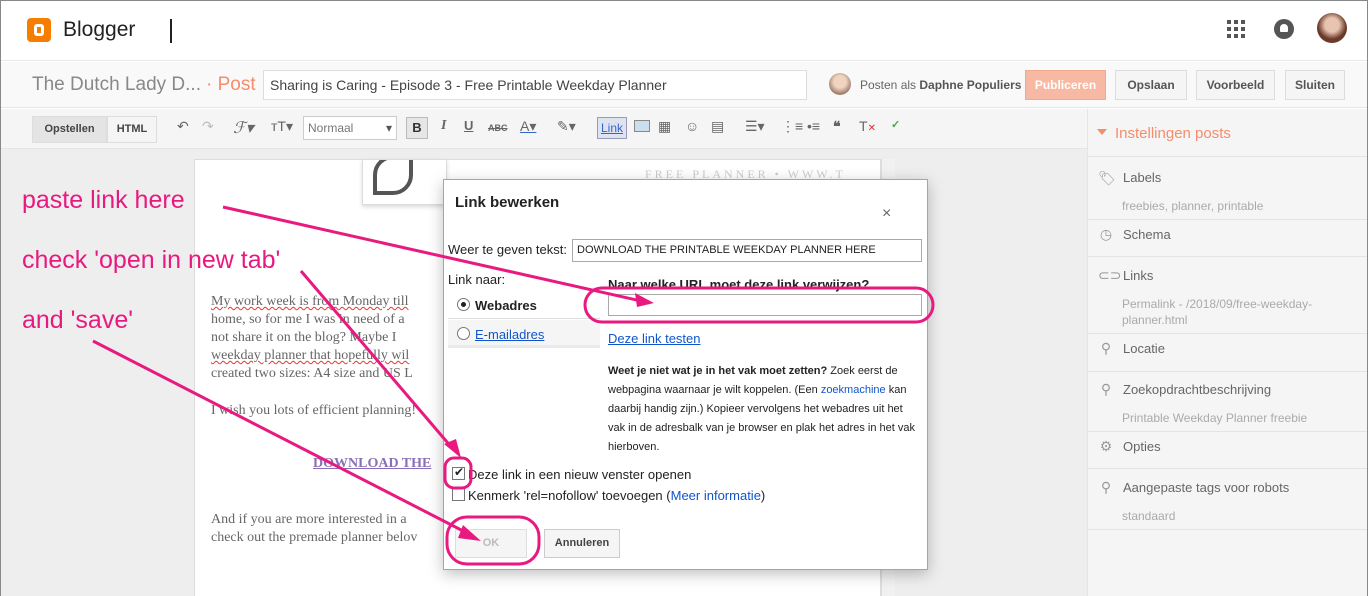 The width and height of the screenshot is (1368, 596). I want to click on post-image, so click(404, 182).